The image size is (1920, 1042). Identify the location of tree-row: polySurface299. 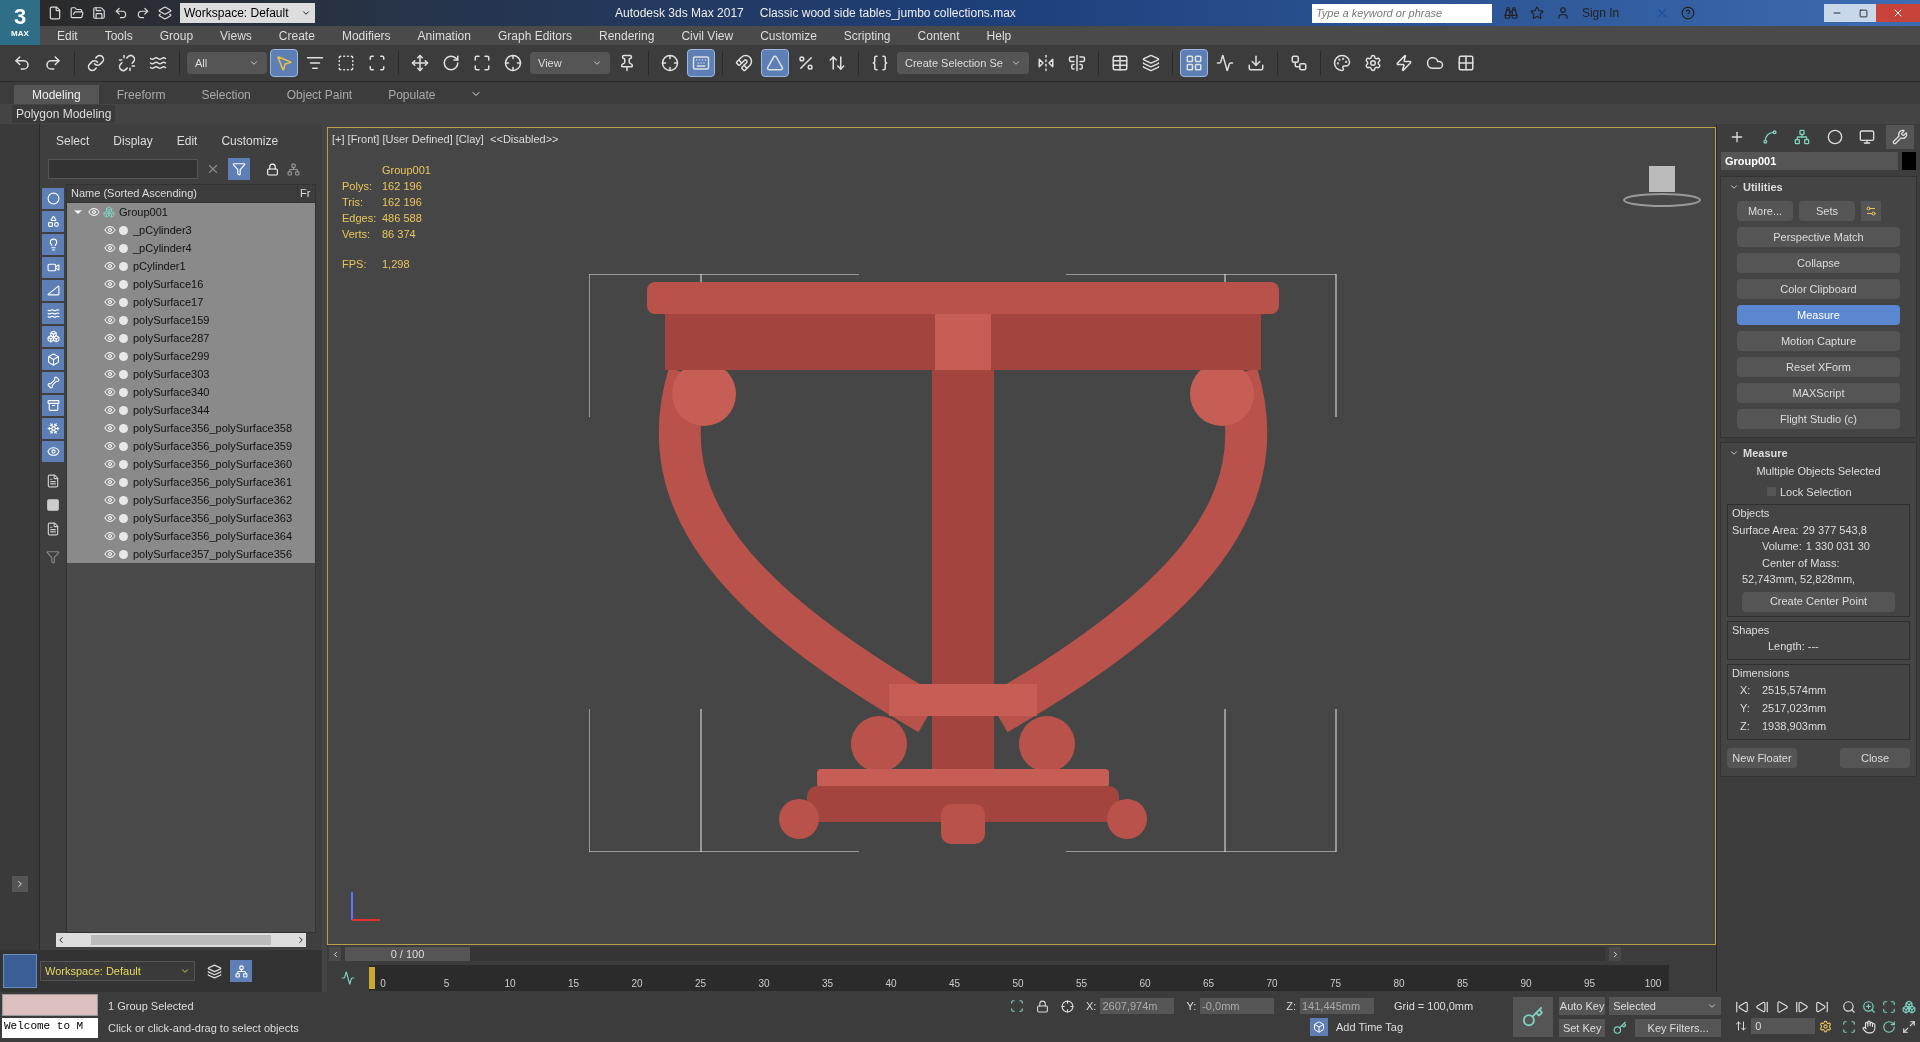
(191, 356).